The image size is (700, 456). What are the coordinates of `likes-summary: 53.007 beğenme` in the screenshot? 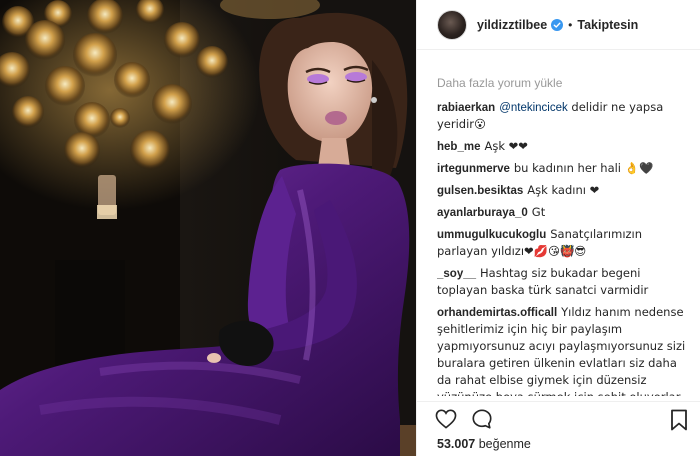 It's located at (484, 444).